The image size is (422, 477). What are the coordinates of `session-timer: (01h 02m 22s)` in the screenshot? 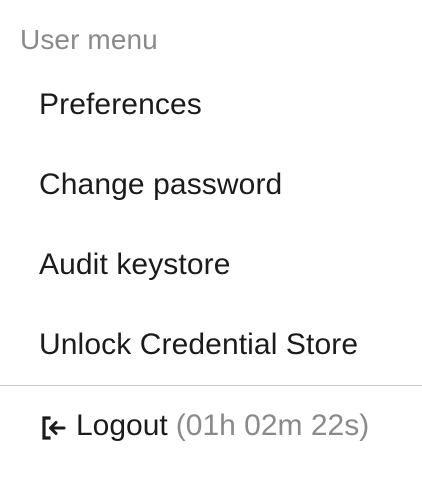 It's located at (272, 425).